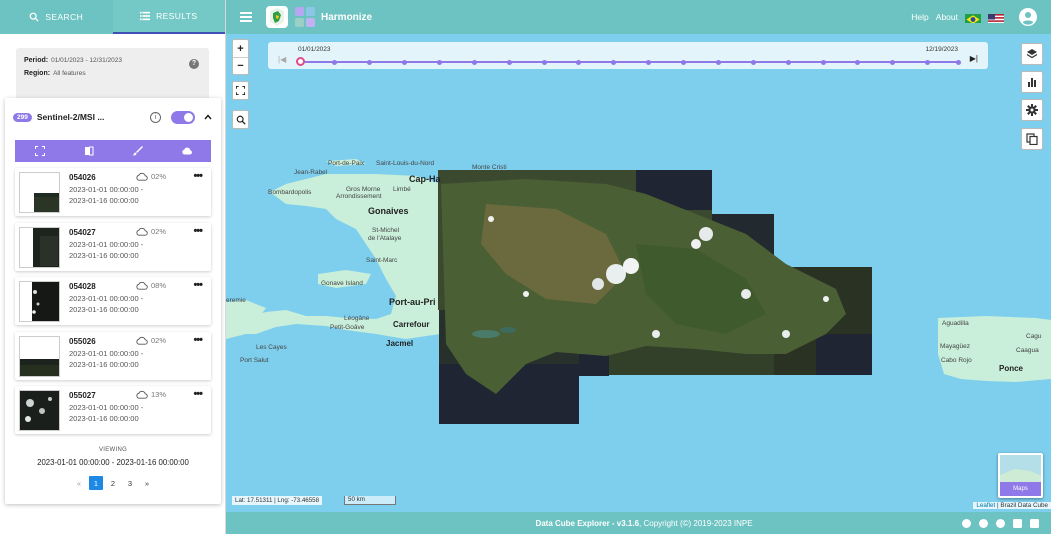 Image resolution: width=1051 pixels, height=534 pixels. Describe the element at coordinates (919, 17) in the screenshot. I see `help-link: Help` at that location.